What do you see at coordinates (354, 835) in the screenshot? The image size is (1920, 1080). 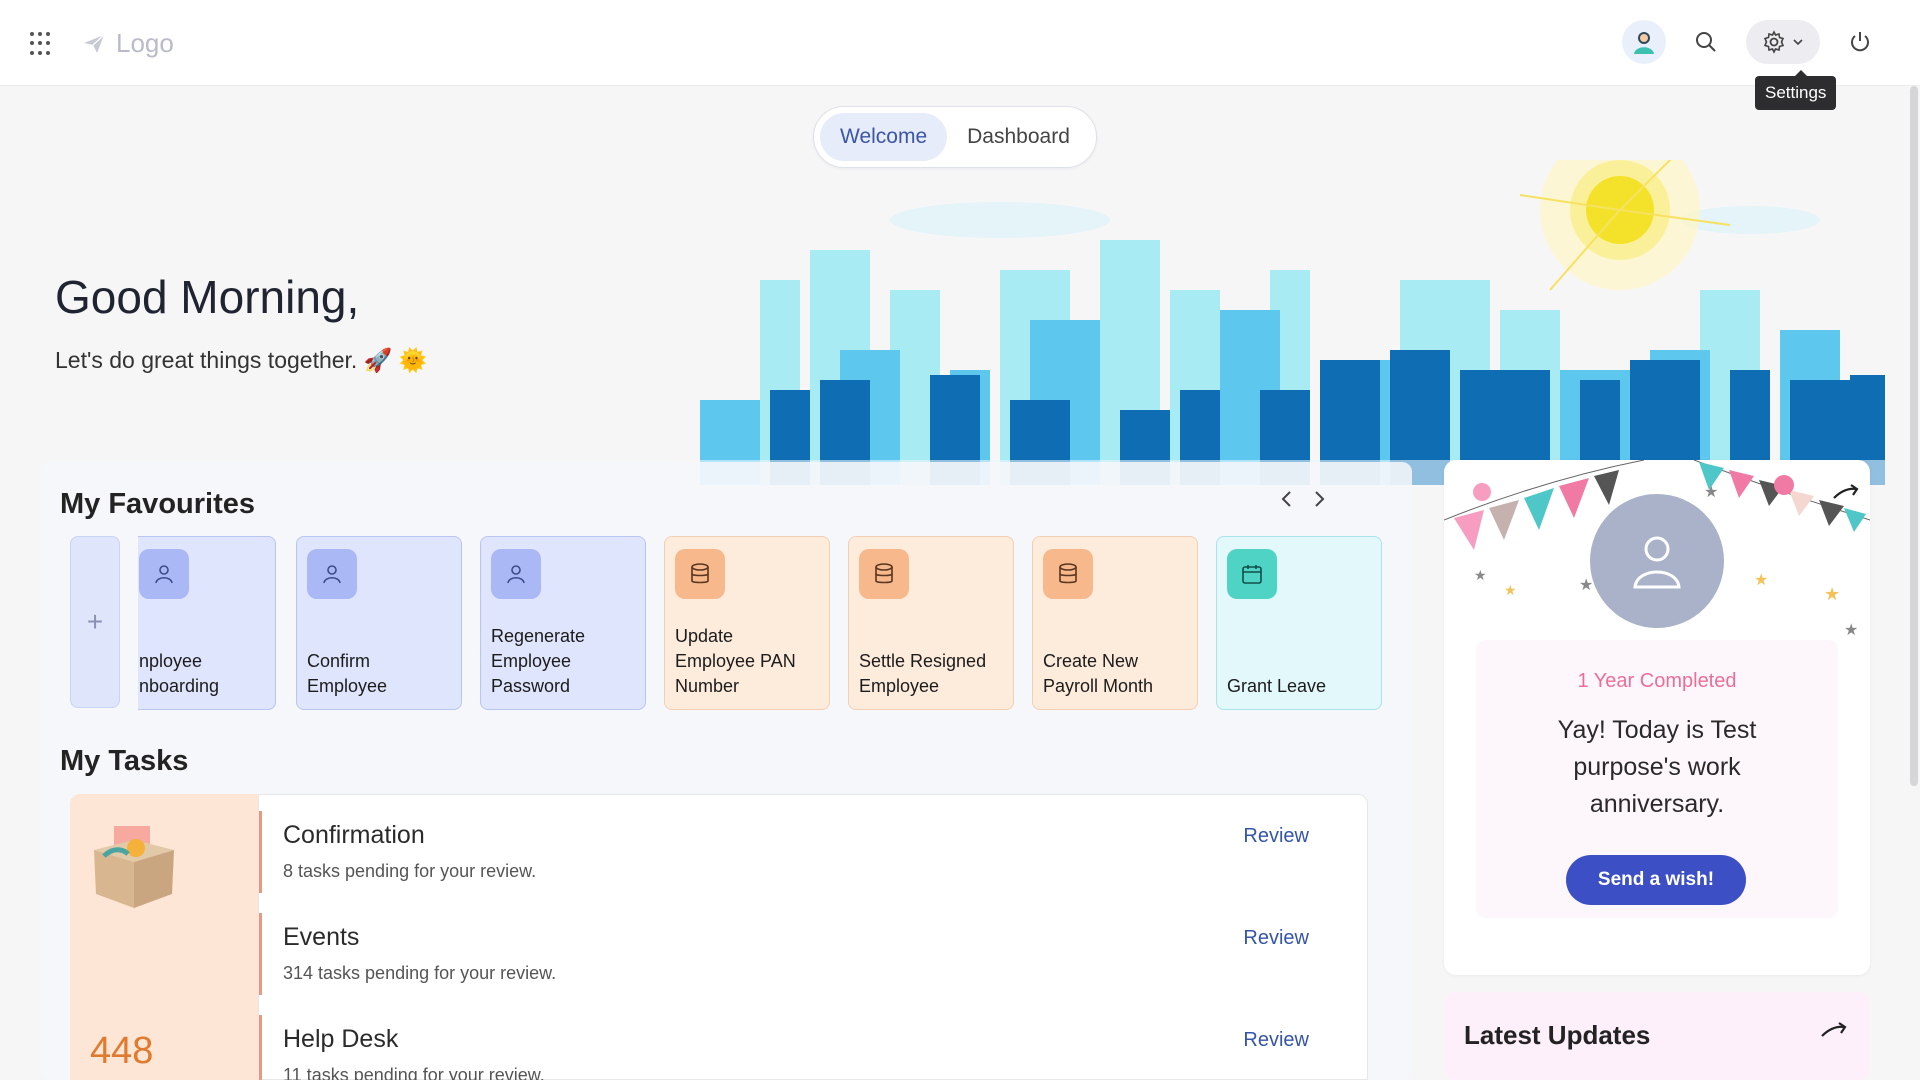 I see `task-title: Confirmation` at bounding box center [354, 835].